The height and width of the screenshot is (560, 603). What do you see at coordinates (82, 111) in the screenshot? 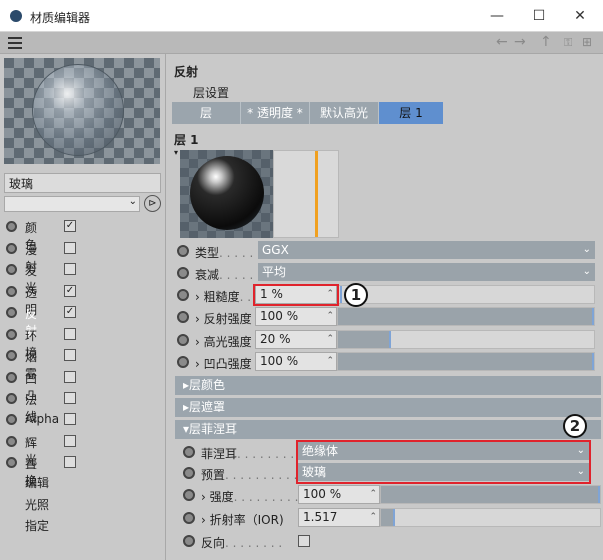
I see `material-preview` at bounding box center [82, 111].